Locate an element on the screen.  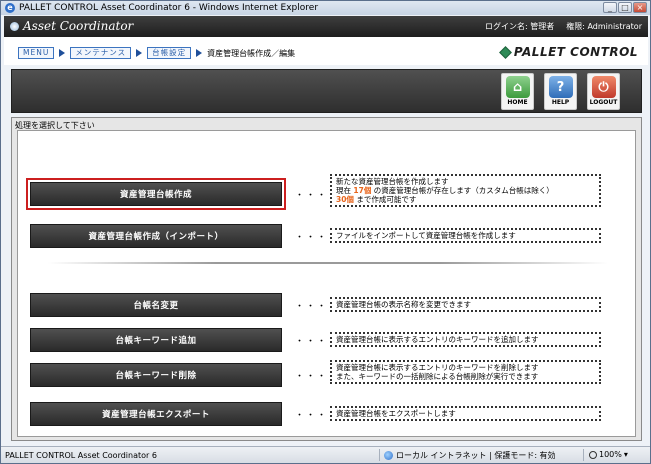
breadcrumb-current: 資産管理台帳作成／編集 is located at coordinates (251, 53).